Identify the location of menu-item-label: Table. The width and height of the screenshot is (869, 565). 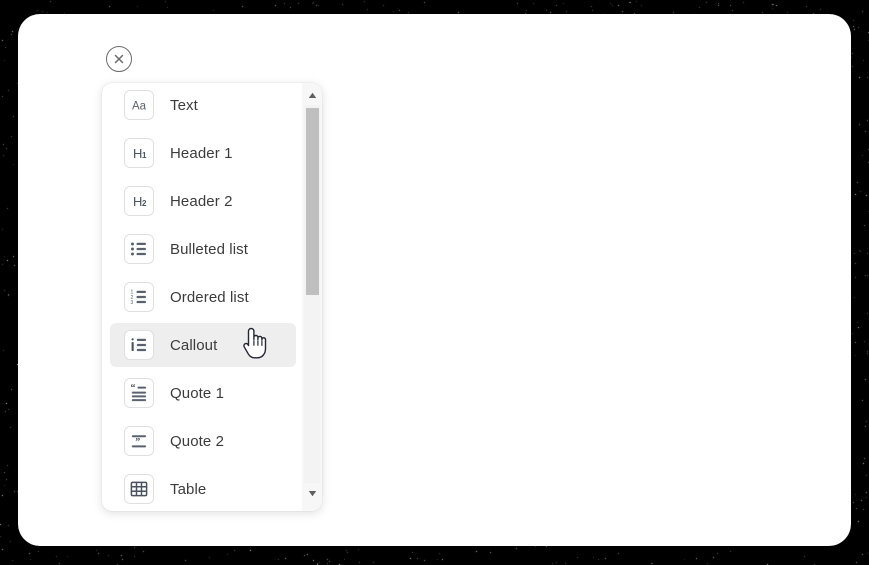
(188, 489).